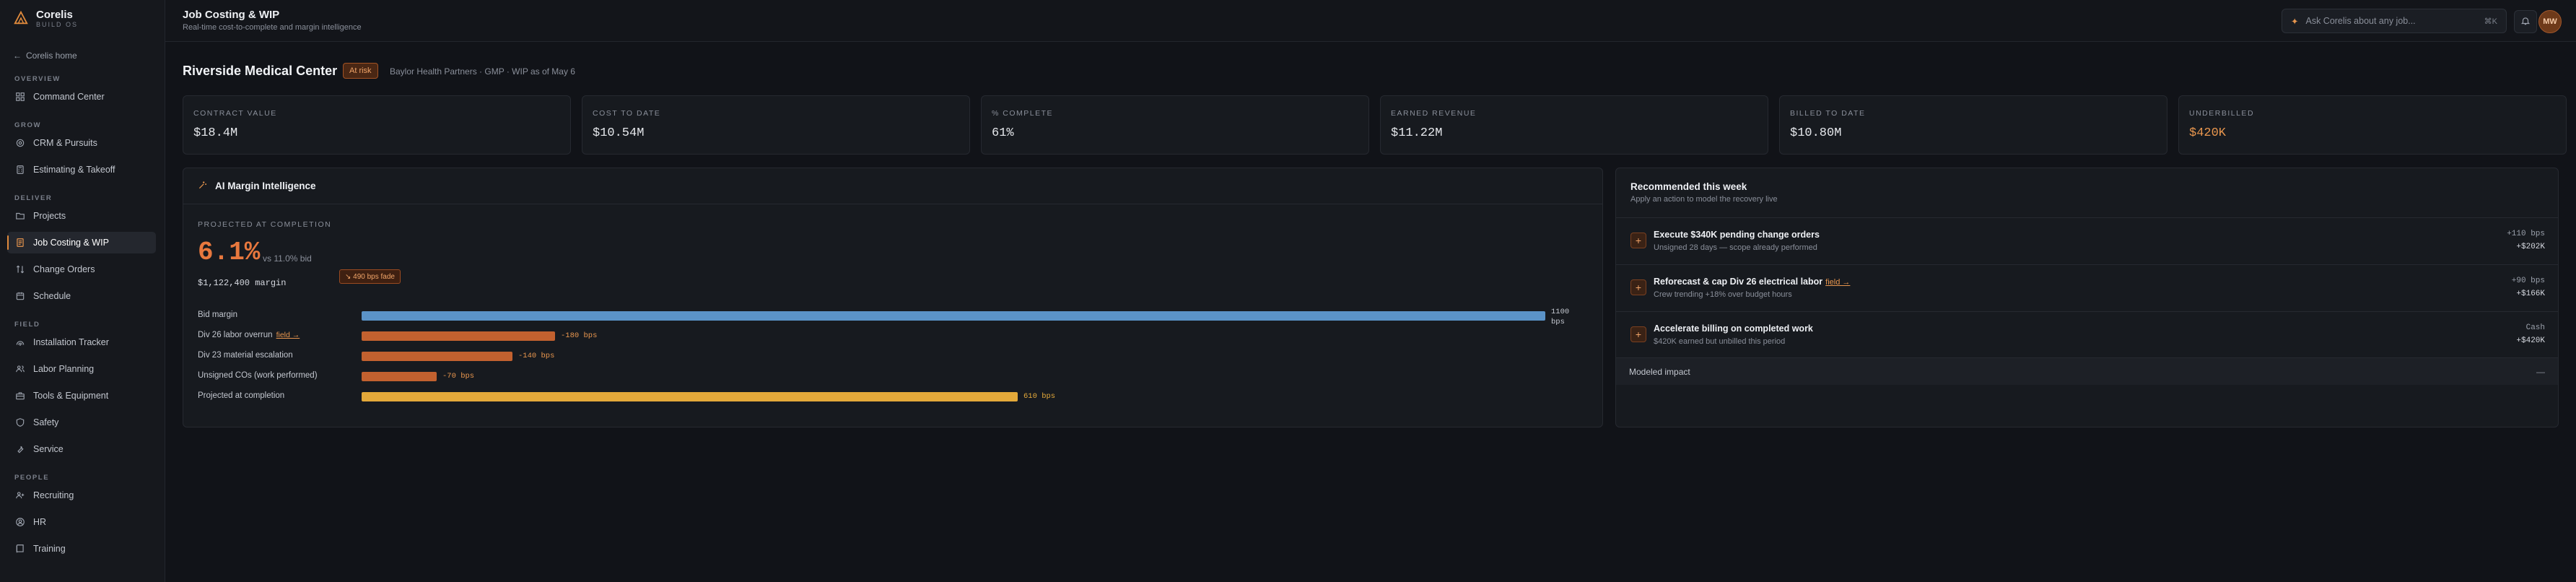 This screenshot has height=582, width=2576. Describe the element at coordinates (2550, 21) in the screenshot. I see `avatar: MW` at that location.